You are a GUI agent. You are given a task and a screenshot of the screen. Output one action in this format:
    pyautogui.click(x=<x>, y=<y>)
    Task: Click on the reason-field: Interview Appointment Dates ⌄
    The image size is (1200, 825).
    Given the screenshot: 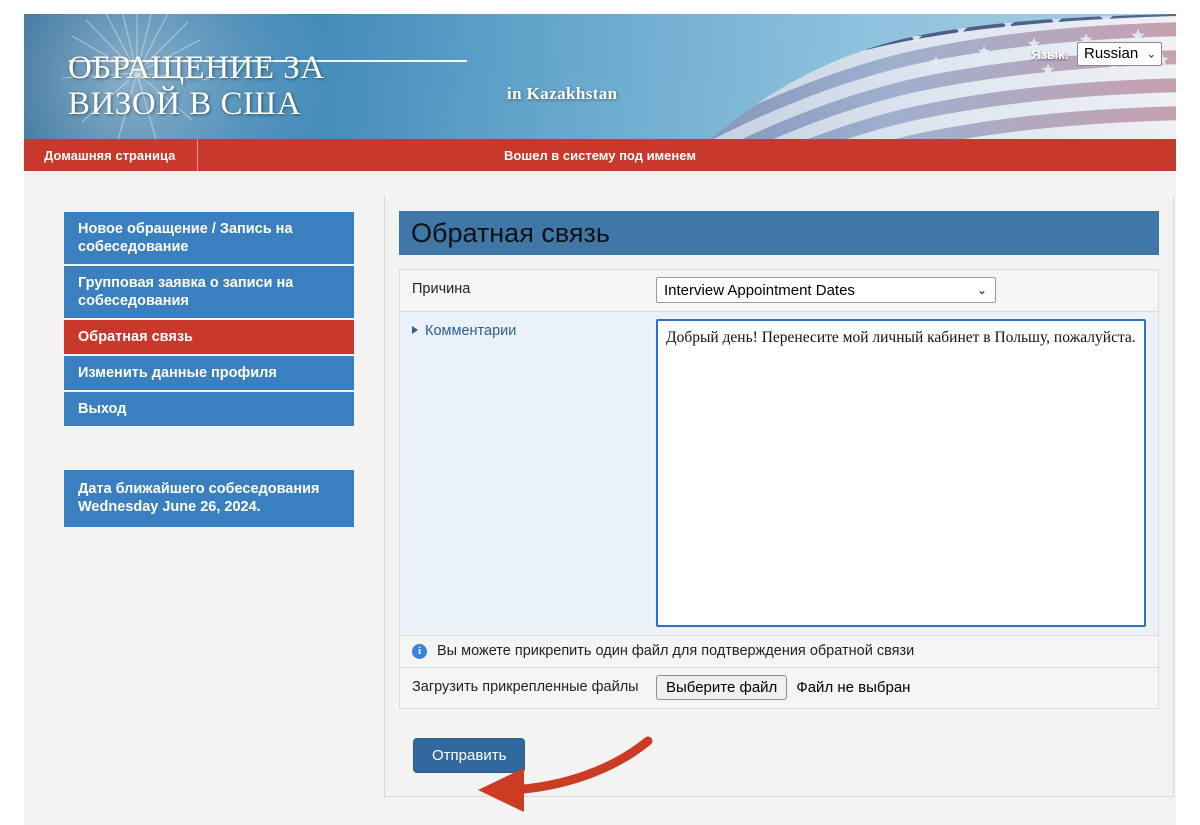 What is the action you would take?
    pyautogui.click(x=907, y=290)
    